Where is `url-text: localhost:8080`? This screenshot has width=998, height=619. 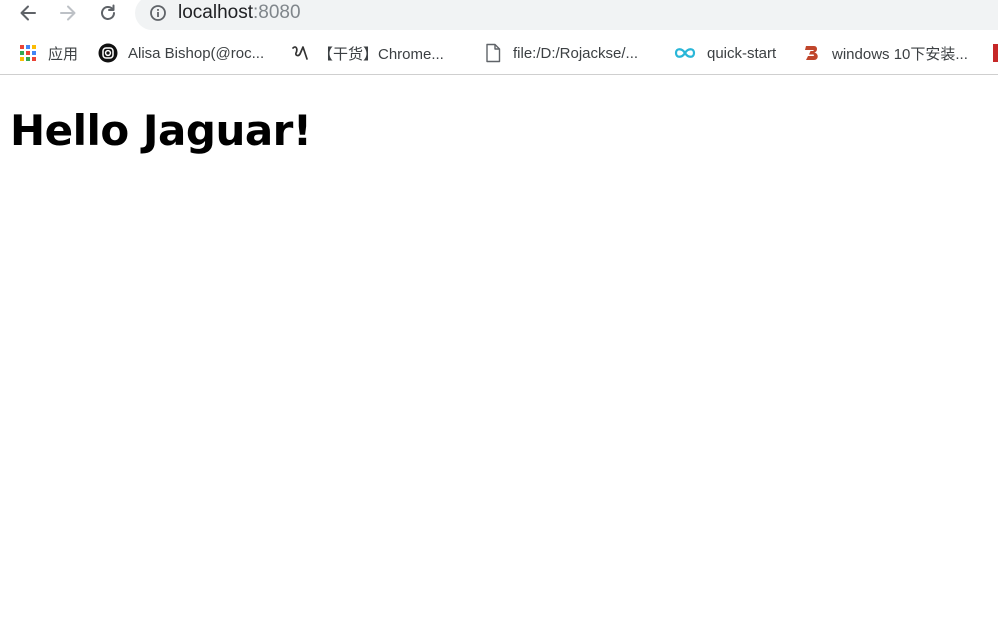 url-text: localhost:8080 is located at coordinates (239, 13).